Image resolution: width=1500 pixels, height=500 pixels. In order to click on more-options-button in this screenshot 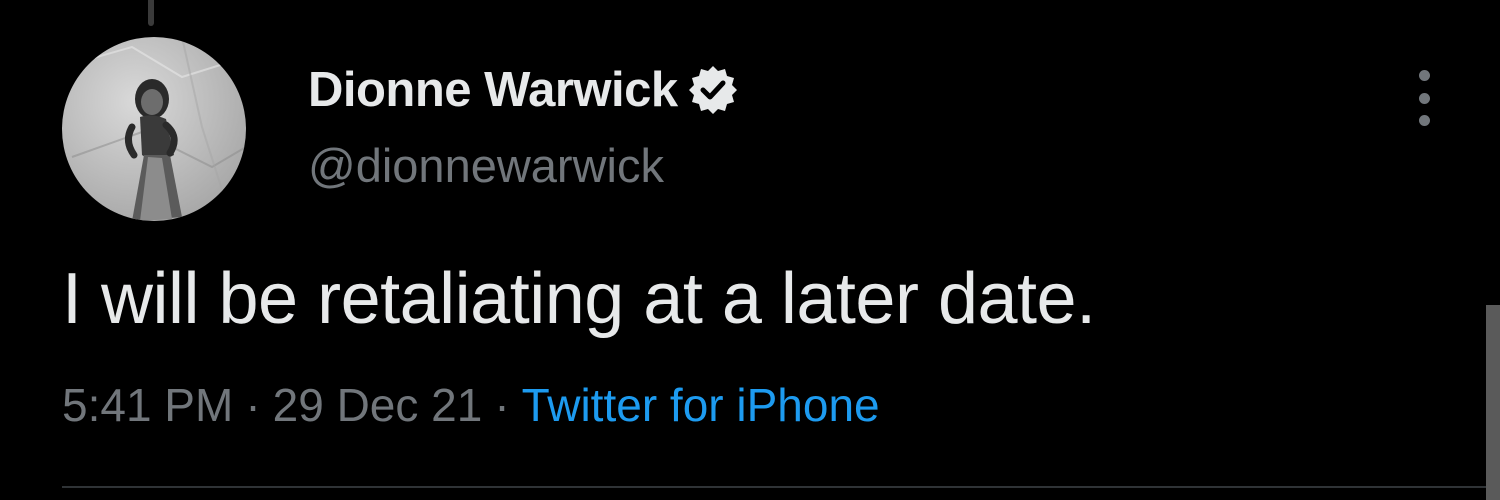, I will do `click(1424, 98)`.